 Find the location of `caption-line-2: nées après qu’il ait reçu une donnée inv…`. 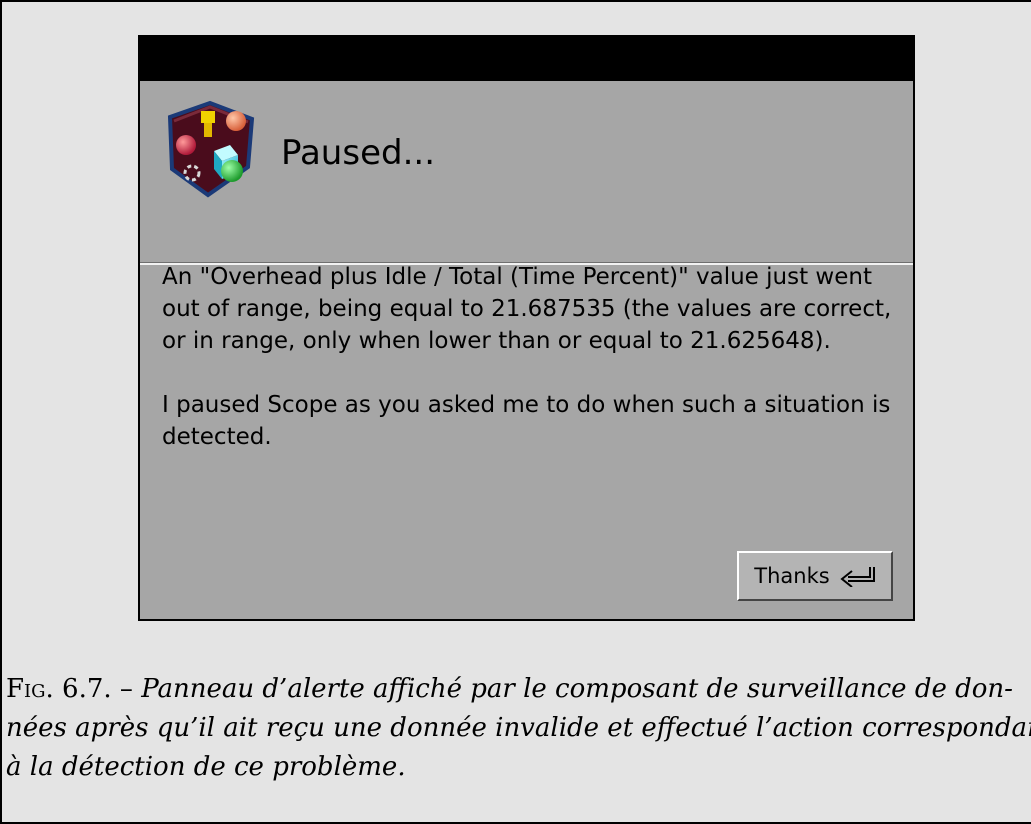

caption-line-2: nées après qu’il ait reçu une donnée inv… is located at coordinates (518, 728).